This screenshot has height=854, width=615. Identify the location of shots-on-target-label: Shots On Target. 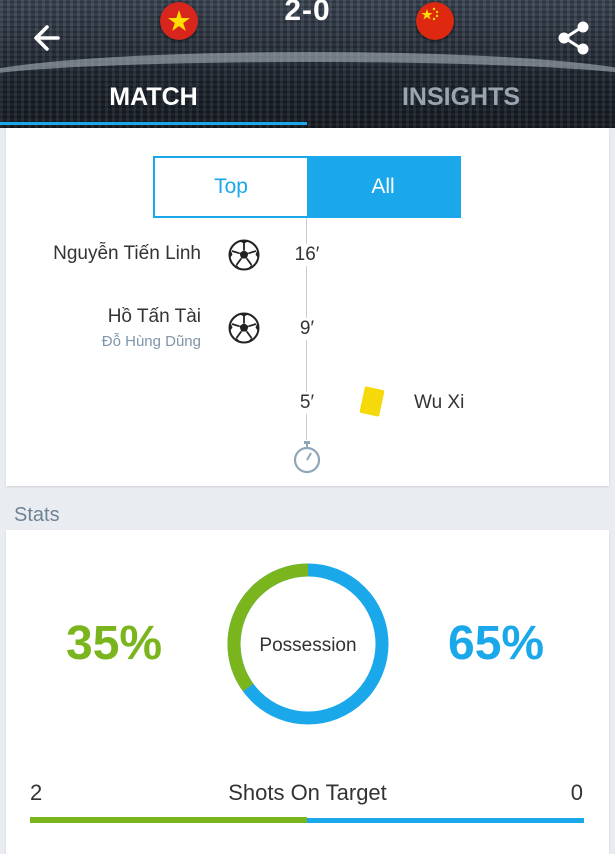
(307, 792).